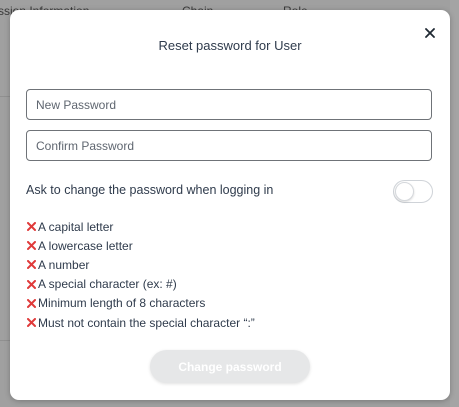 The width and height of the screenshot is (459, 407). Describe the element at coordinates (140, 226) in the screenshot. I see `password-rule: A capital letter` at that location.